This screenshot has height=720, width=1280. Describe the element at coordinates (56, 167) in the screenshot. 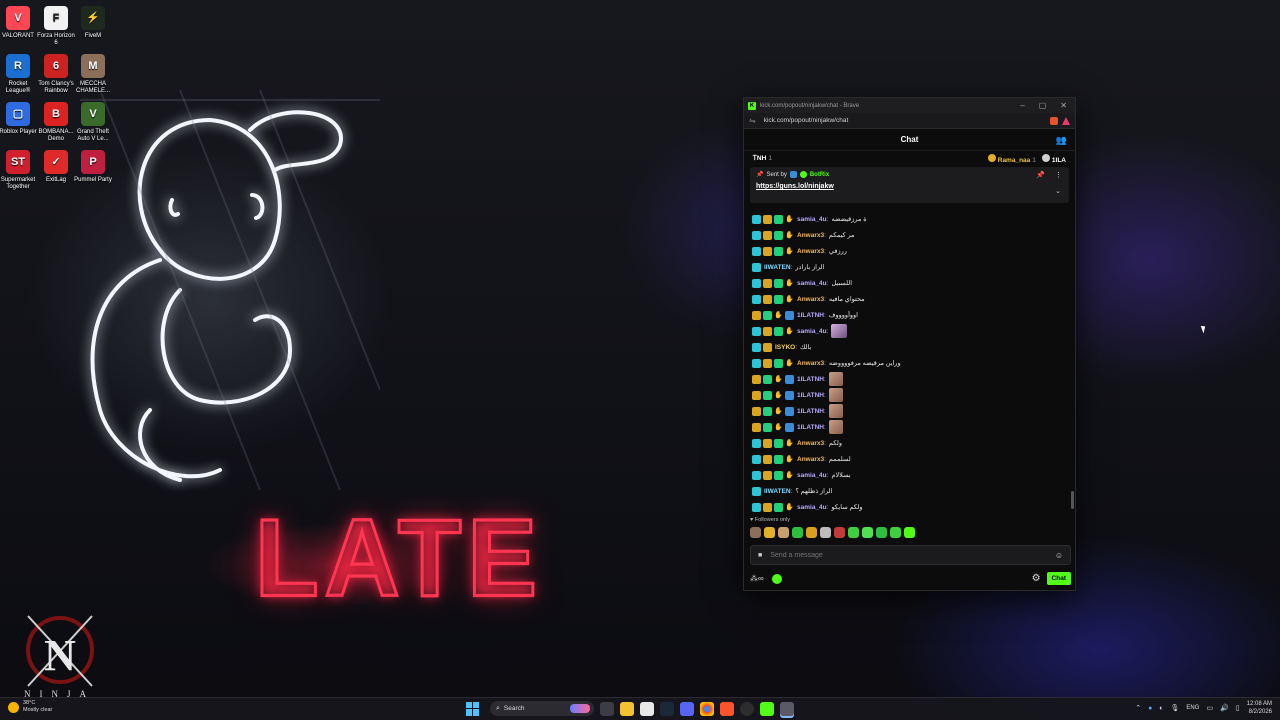

I see `desktop-icon: ✓ ExitLag` at that location.